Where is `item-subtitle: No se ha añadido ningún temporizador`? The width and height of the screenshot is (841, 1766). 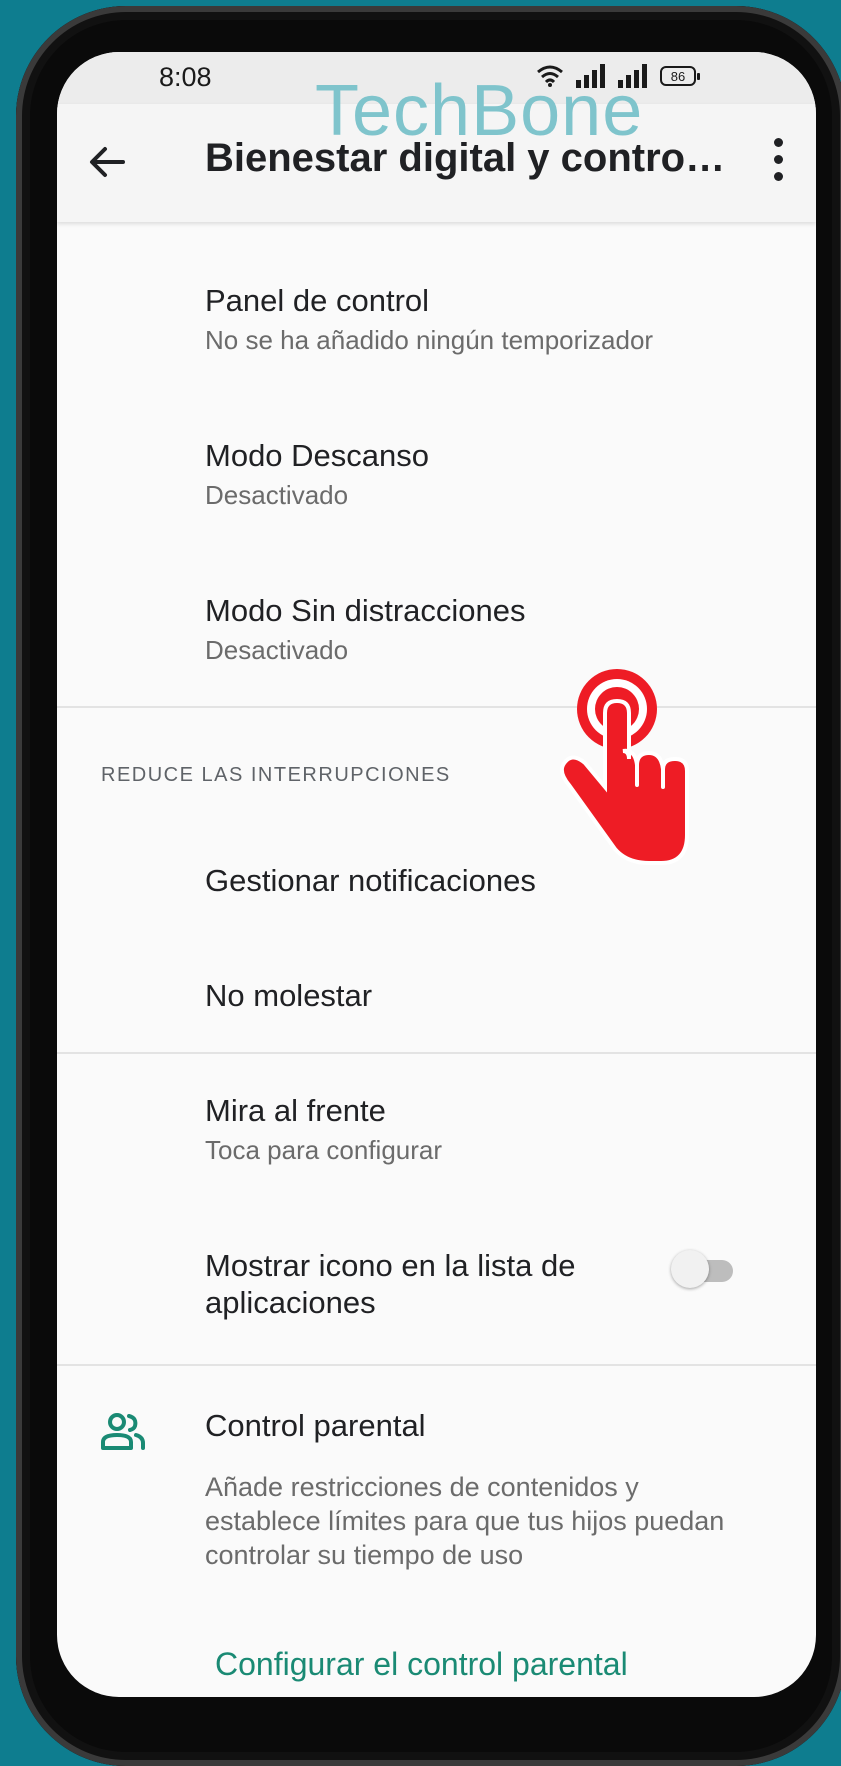 item-subtitle: No se ha añadido ningún temporizador is located at coordinates (429, 340).